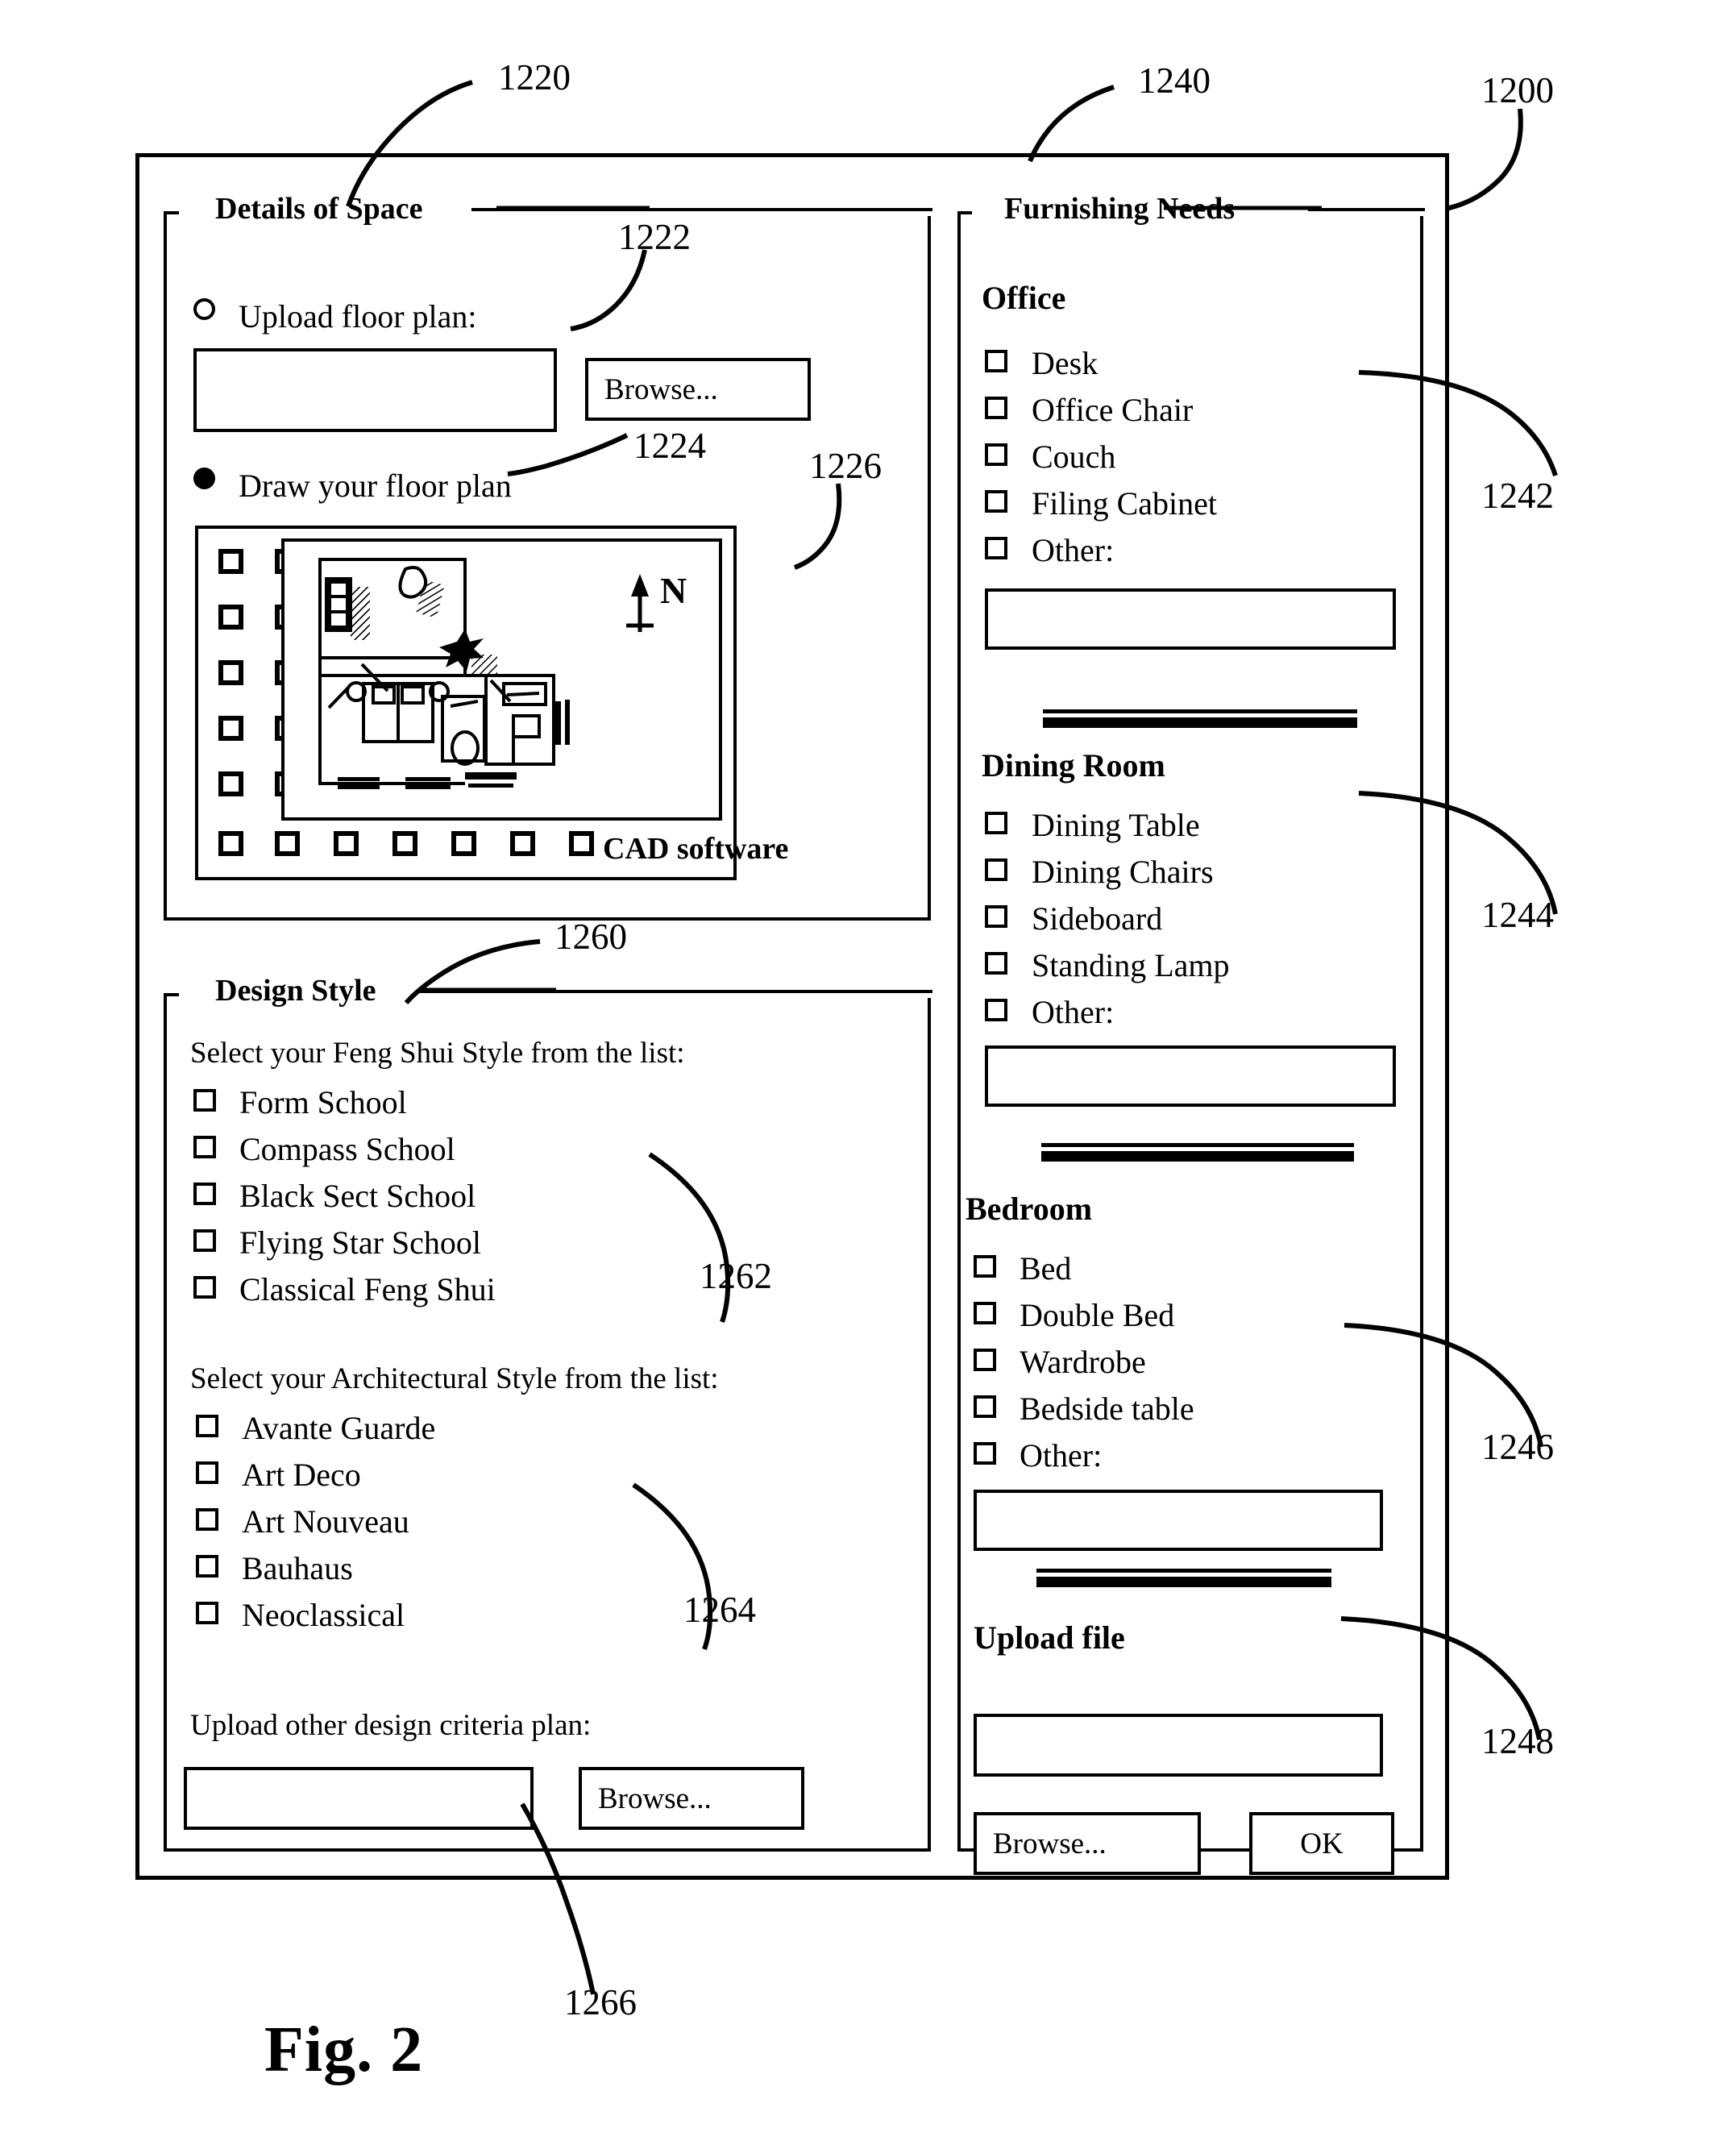 This screenshot has width=1736, height=2145. What do you see at coordinates (996, 869) in the screenshot?
I see `checkbox-dining-chairs` at bounding box center [996, 869].